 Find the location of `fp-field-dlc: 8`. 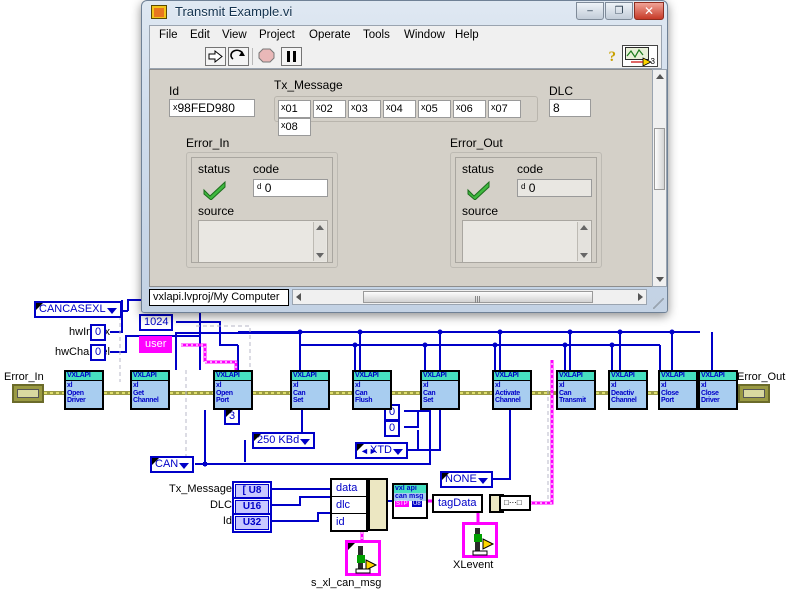

fp-field-dlc: 8 is located at coordinates (570, 108).